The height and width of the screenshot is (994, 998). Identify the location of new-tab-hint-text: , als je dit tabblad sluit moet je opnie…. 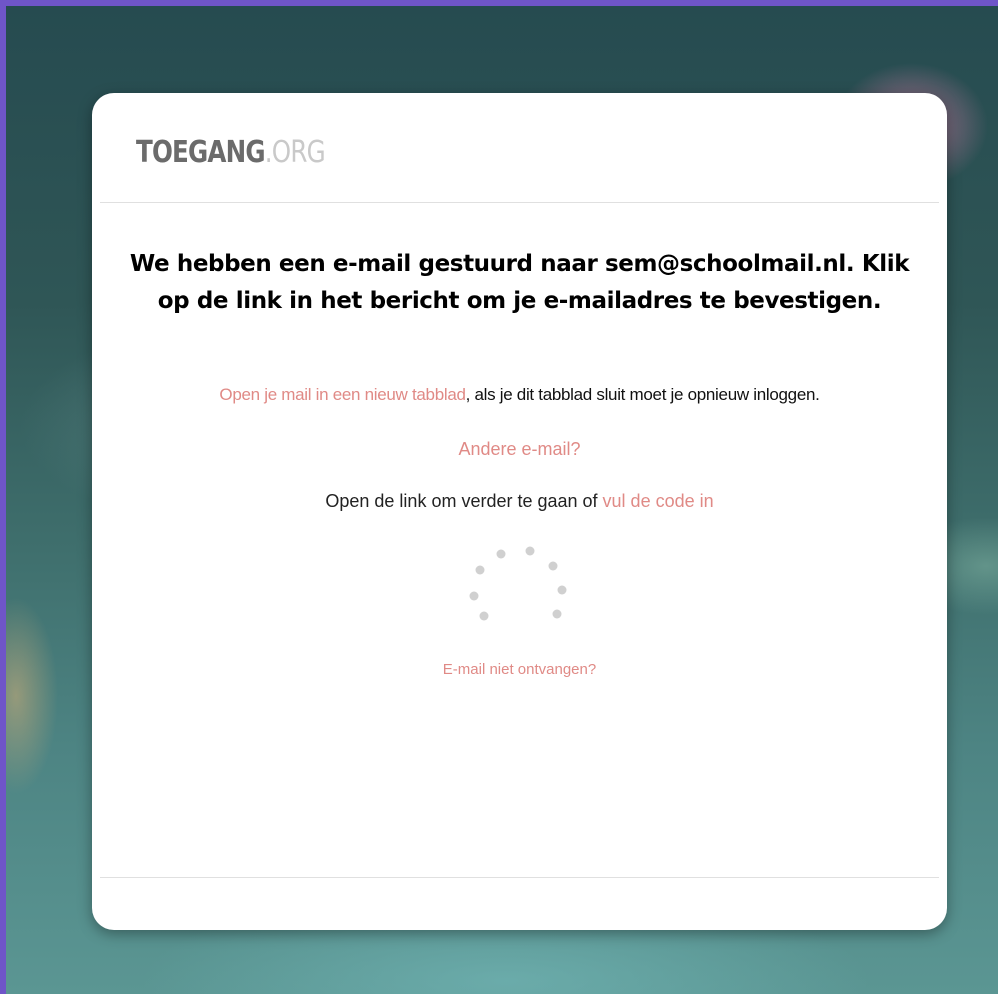
(642, 394).